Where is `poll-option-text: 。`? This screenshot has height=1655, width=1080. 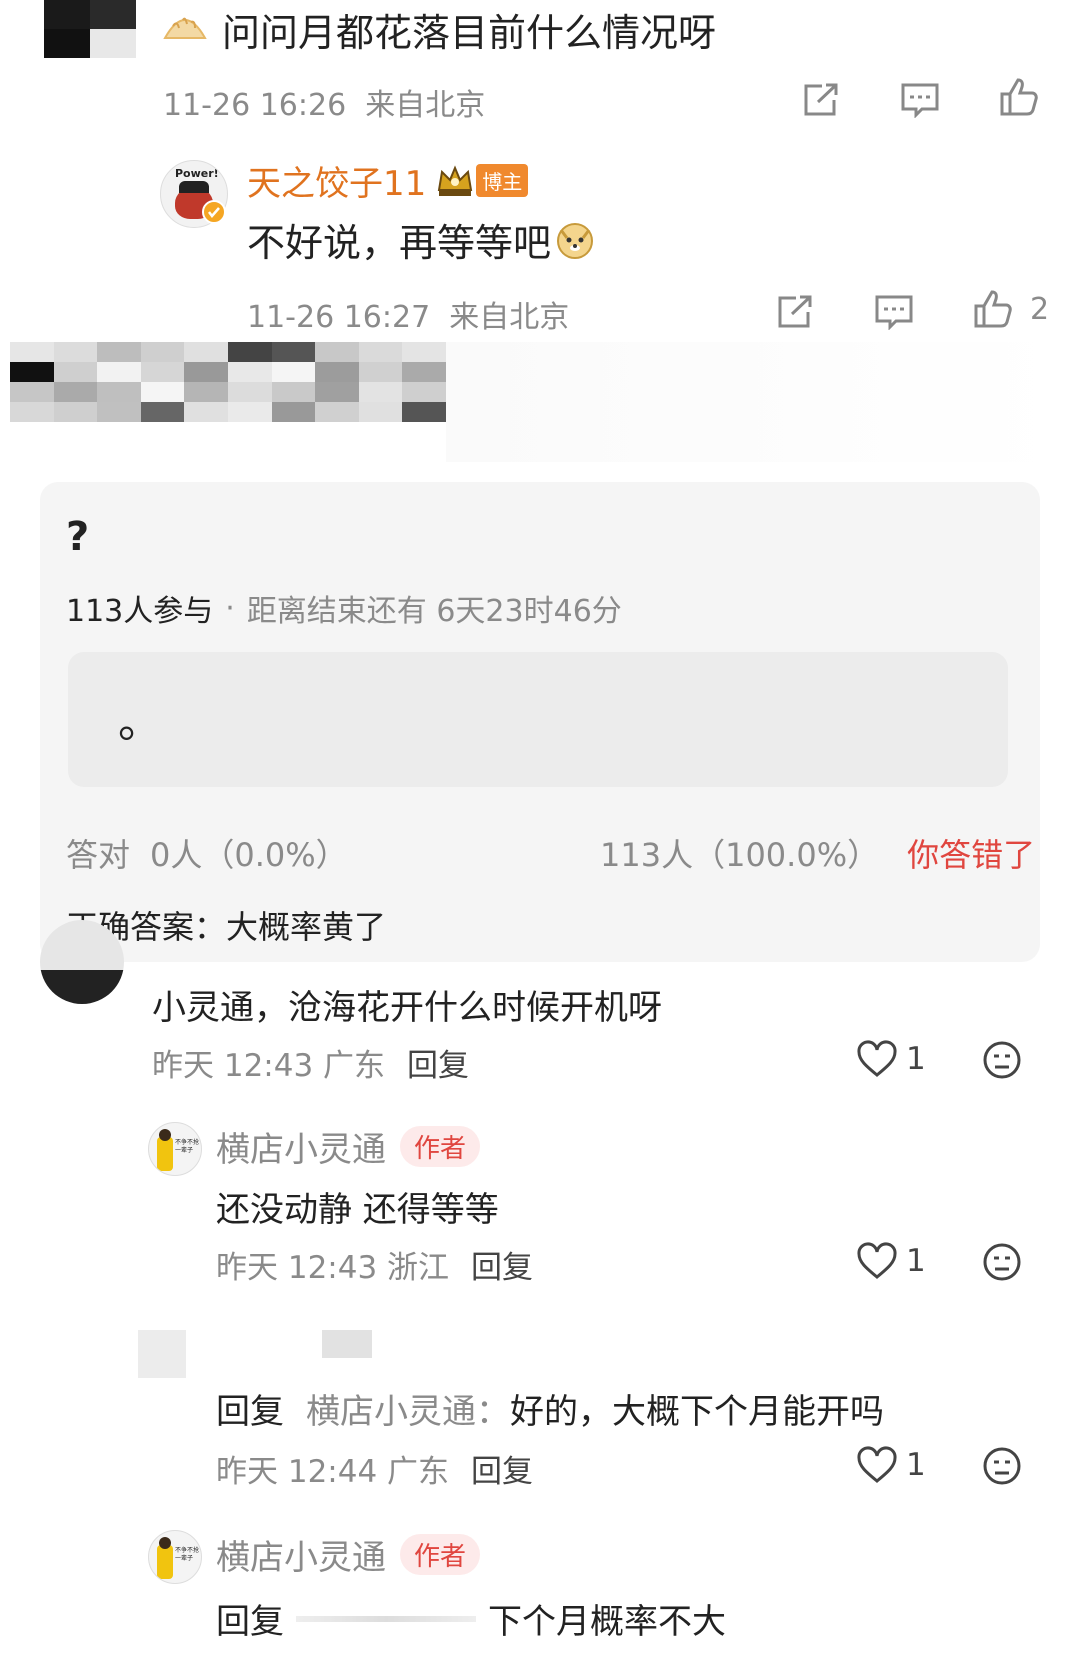 poll-option-text: 。 is located at coordinates (140, 722).